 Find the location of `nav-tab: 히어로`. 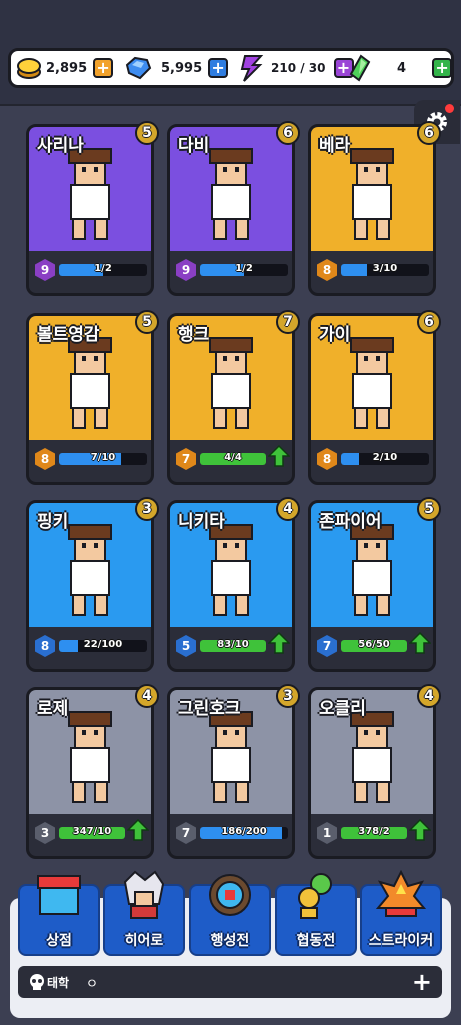

nav-tab: 히어로 is located at coordinates (145, 913).